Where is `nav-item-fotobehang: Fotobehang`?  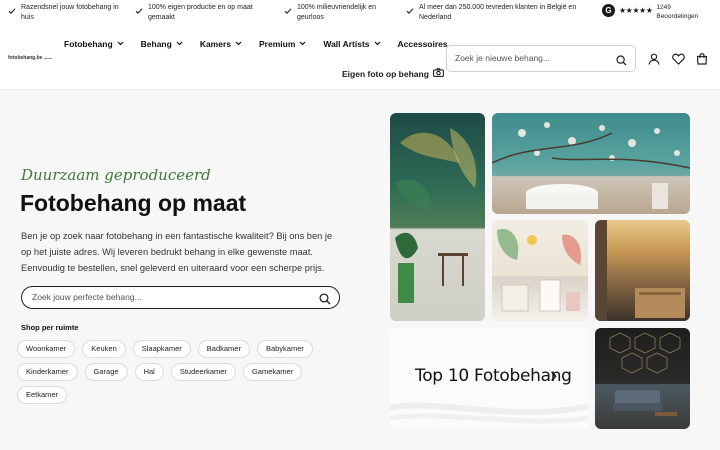
nav-item-fotobehang: Fotobehang is located at coordinates (94, 44).